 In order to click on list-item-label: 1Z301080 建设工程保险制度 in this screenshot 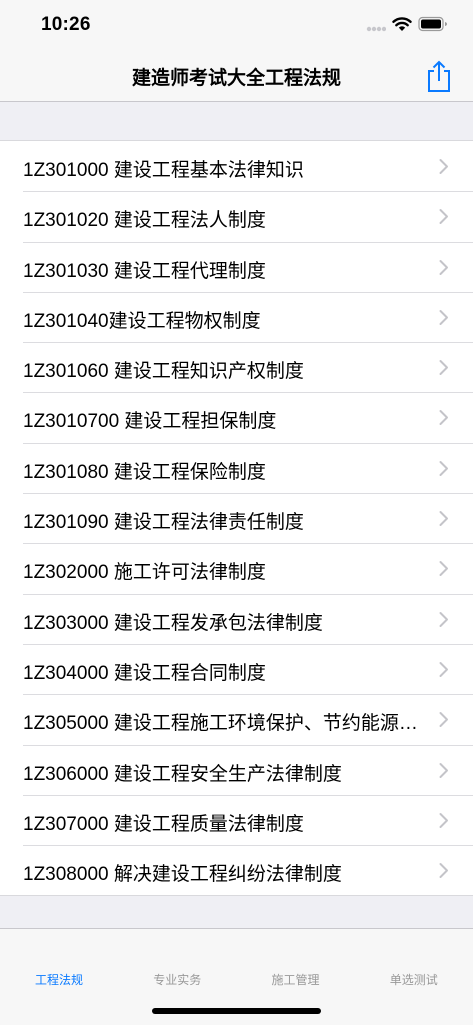, I will do `click(144, 472)`.